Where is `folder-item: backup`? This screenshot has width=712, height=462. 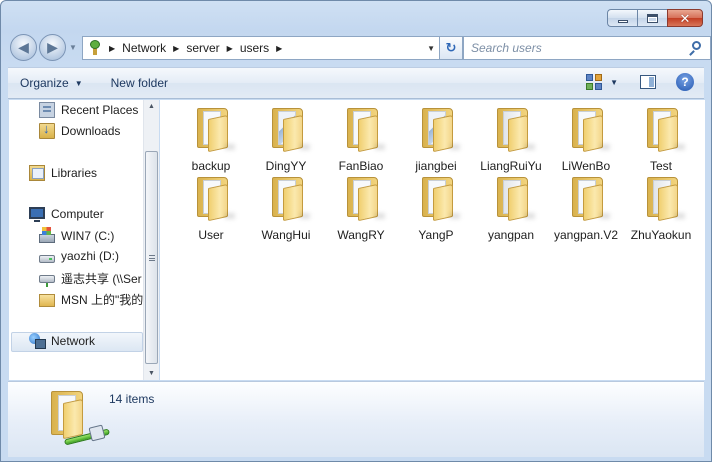
folder-item: backup is located at coordinates (211, 137).